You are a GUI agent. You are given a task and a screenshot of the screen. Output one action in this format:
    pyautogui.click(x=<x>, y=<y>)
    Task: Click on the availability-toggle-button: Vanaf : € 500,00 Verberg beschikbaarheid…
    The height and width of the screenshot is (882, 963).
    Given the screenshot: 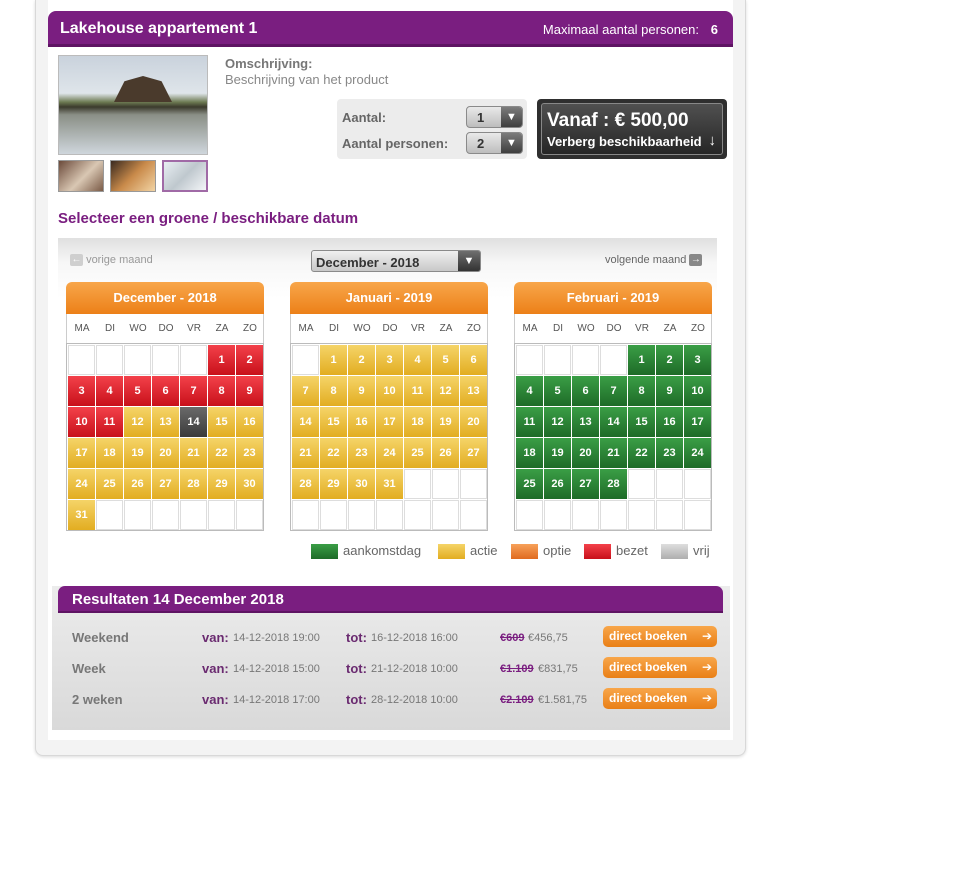 What is the action you would take?
    pyautogui.click(x=632, y=129)
    